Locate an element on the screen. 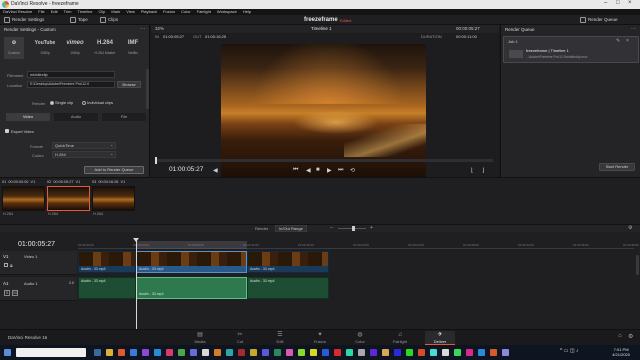  preset-custom: ⚙ Custom is located at coordinates (14, 48).